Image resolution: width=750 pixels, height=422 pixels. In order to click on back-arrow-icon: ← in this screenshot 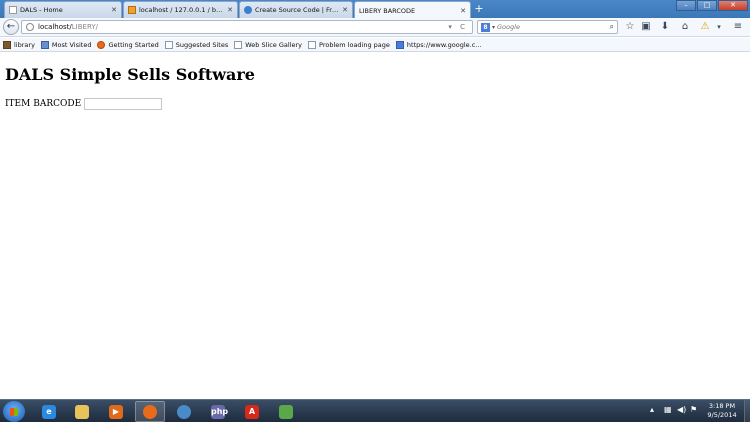, I will do `click(11, 26)`.